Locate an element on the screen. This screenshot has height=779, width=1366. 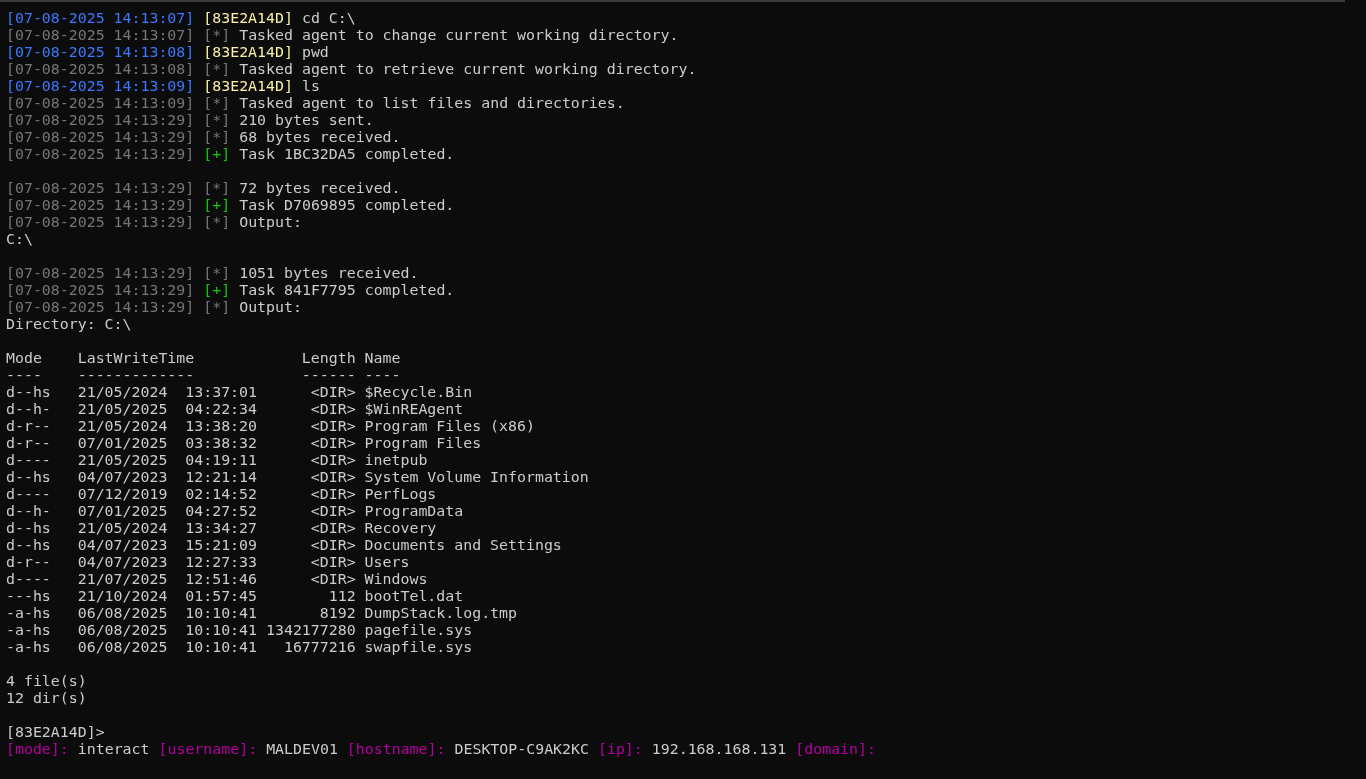
output-line: d---- 21/05/2025 04:19:11 <DIR> inetpub is located at coordinates (217, 460).